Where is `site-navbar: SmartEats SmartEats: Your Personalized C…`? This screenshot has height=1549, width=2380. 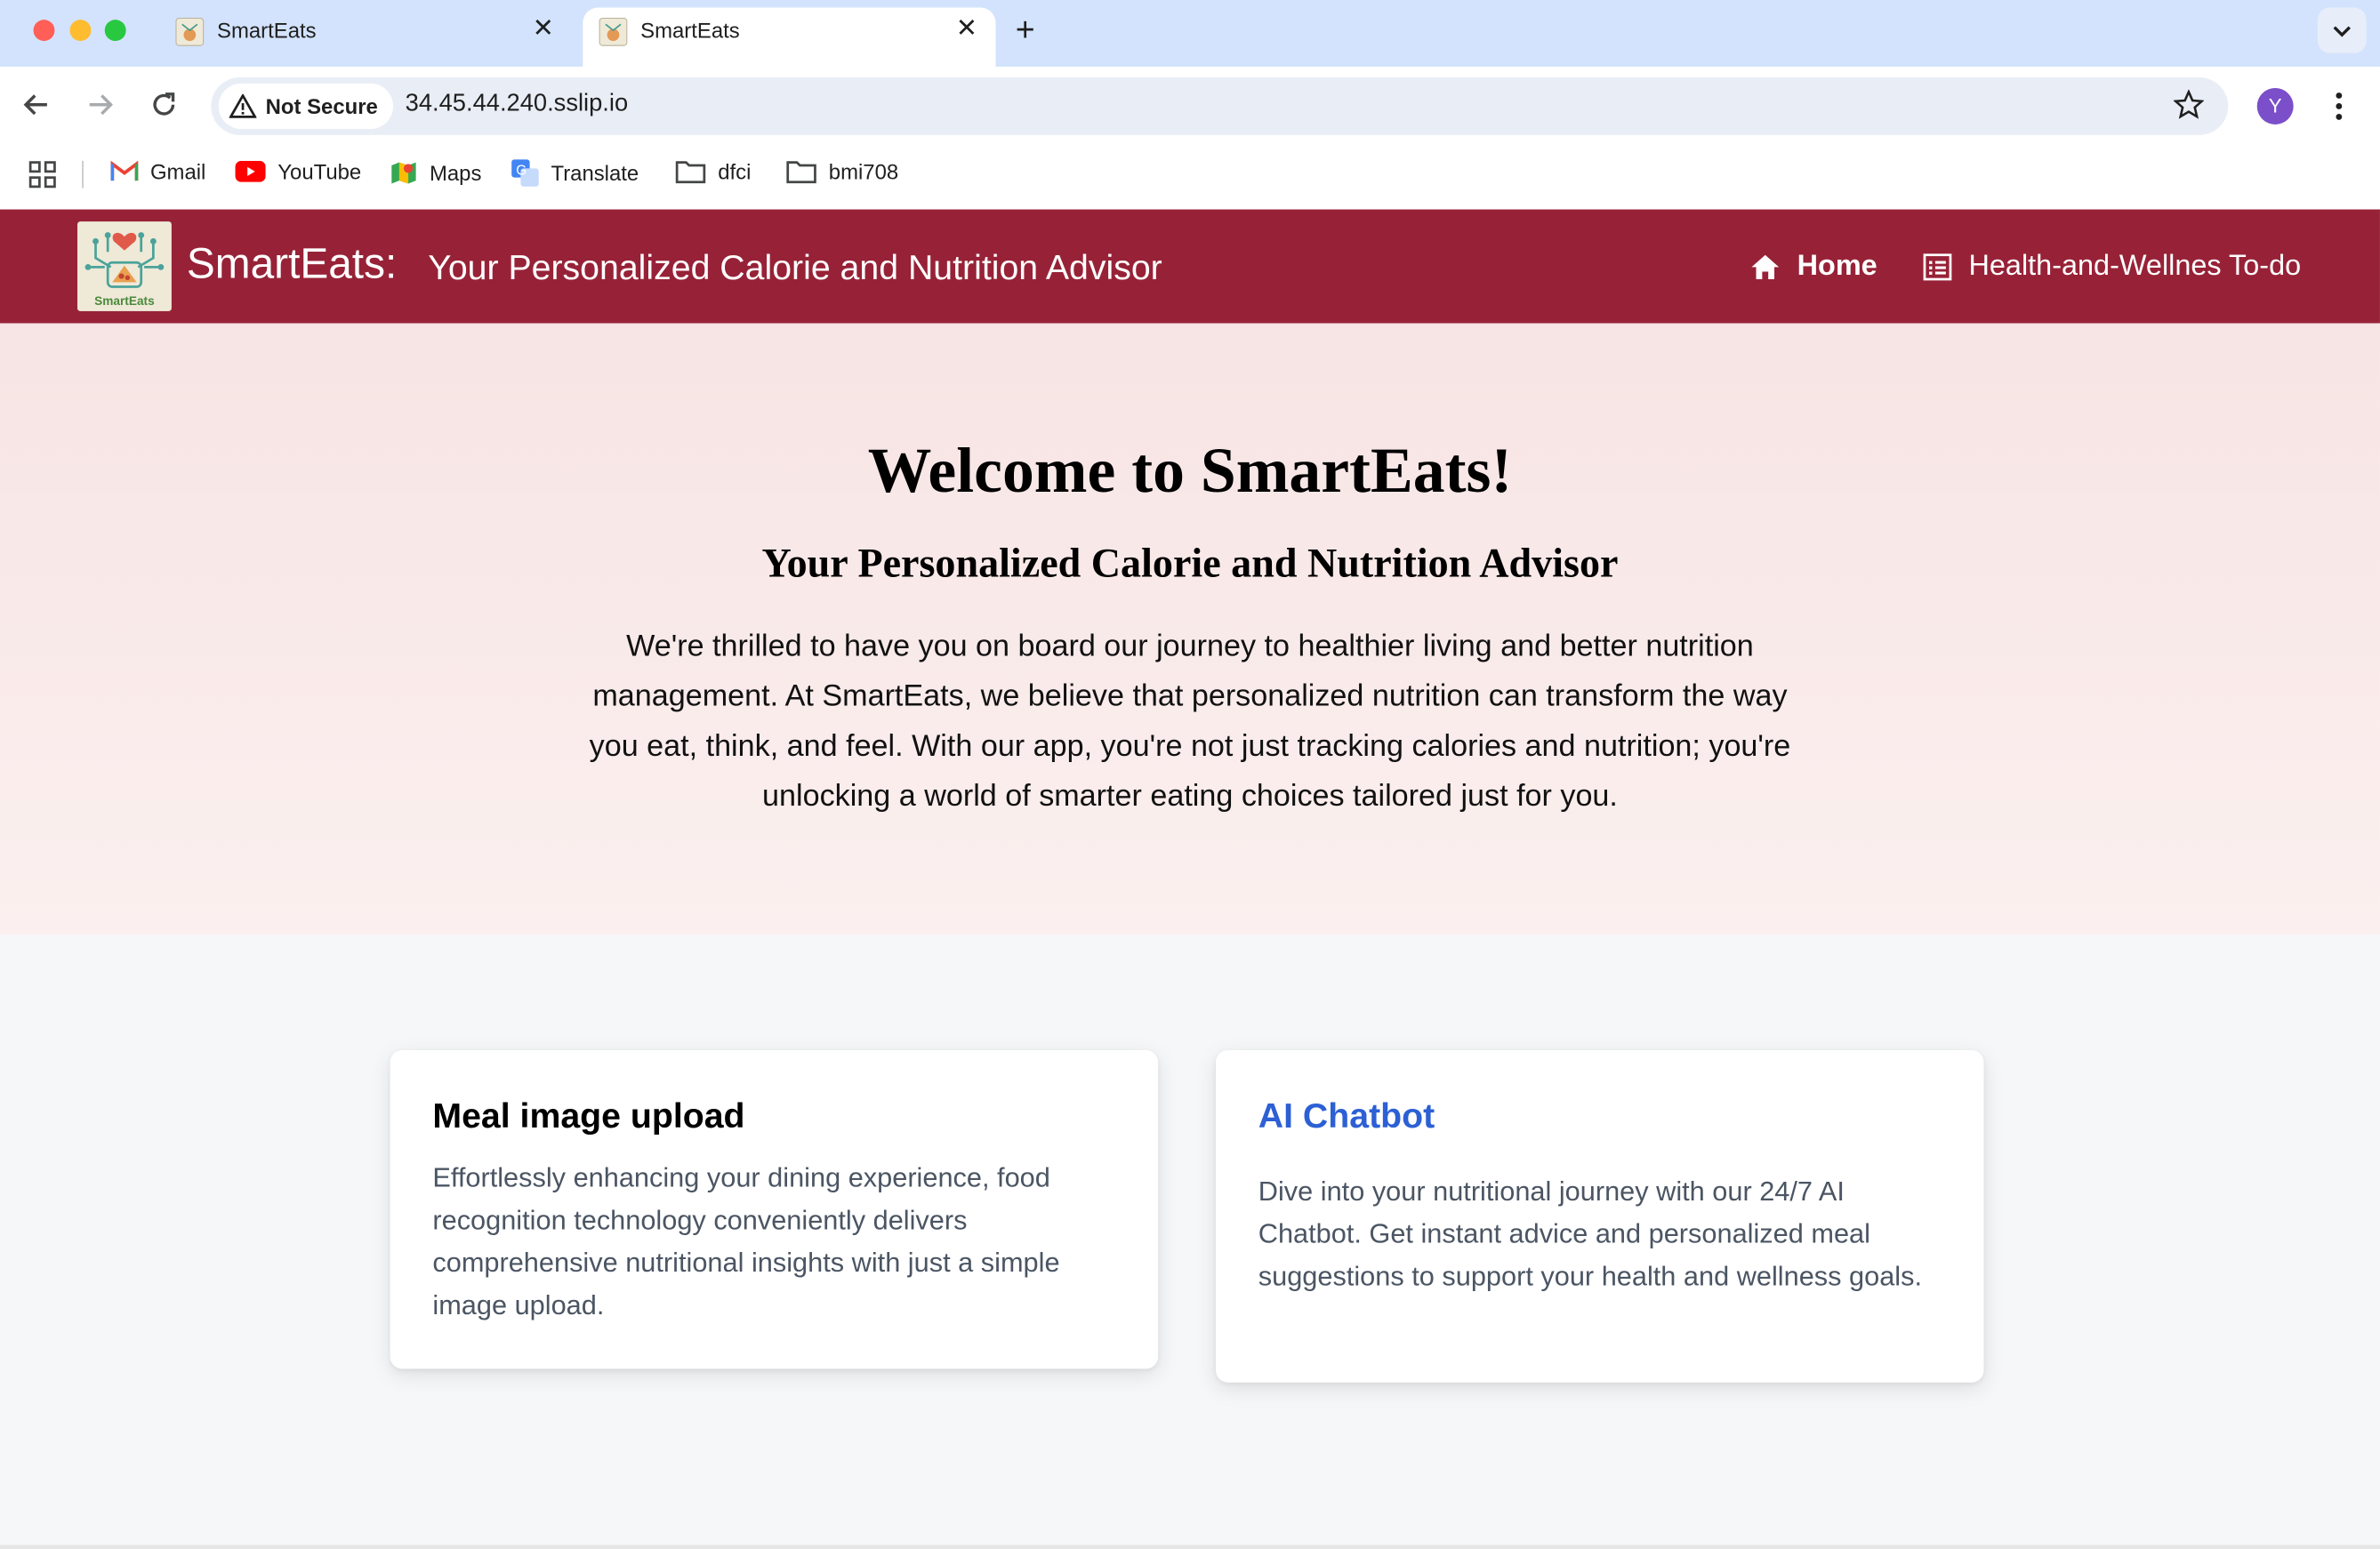 site-navbar: SmartEats SmartEats: Your Personalized C… is located at coordinates (1190, 266).